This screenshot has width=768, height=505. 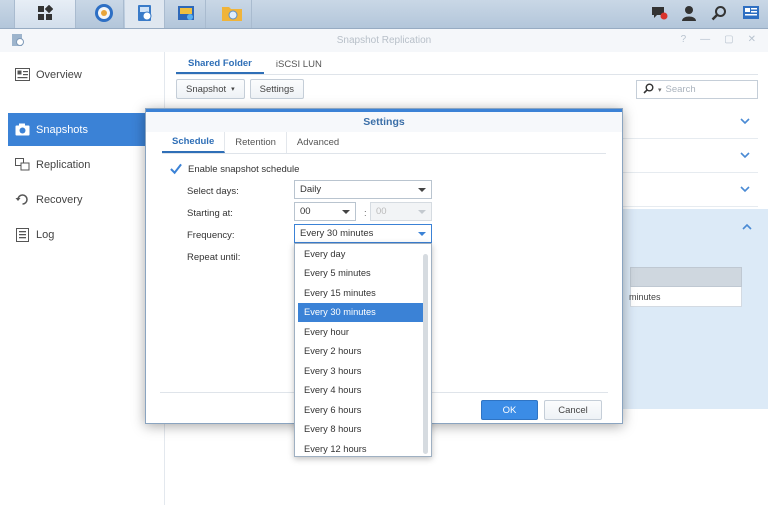 I want to click on starting-hour-value: 00, so click(x=305, y=211).